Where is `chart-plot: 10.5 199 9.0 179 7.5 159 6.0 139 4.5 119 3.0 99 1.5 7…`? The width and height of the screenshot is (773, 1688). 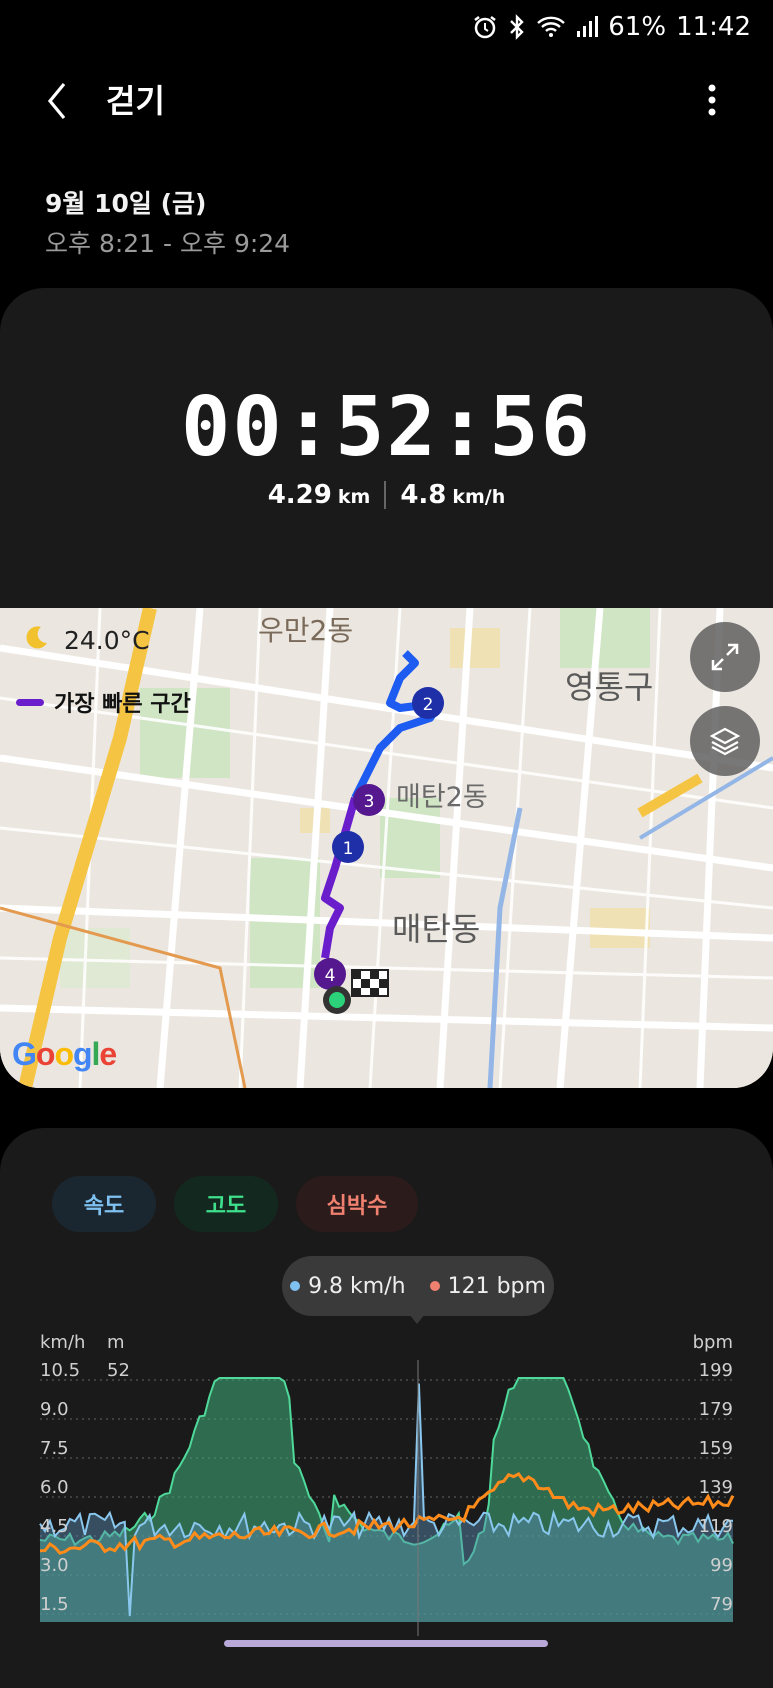 chart-plot: 10.5 199 9.0 179 7.5 159 6.0 139 4.5 119 3.0 99 1.5 7… is located at coordinates (387, 1498).